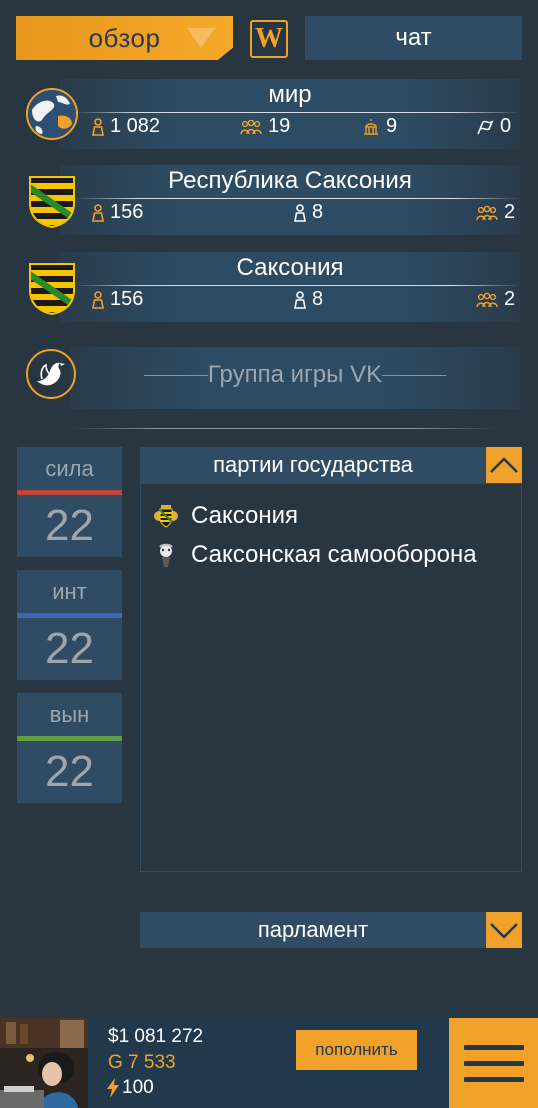 This screenshot has height=1108, width=538. I want to click on dove-icon, so click(51, 374).